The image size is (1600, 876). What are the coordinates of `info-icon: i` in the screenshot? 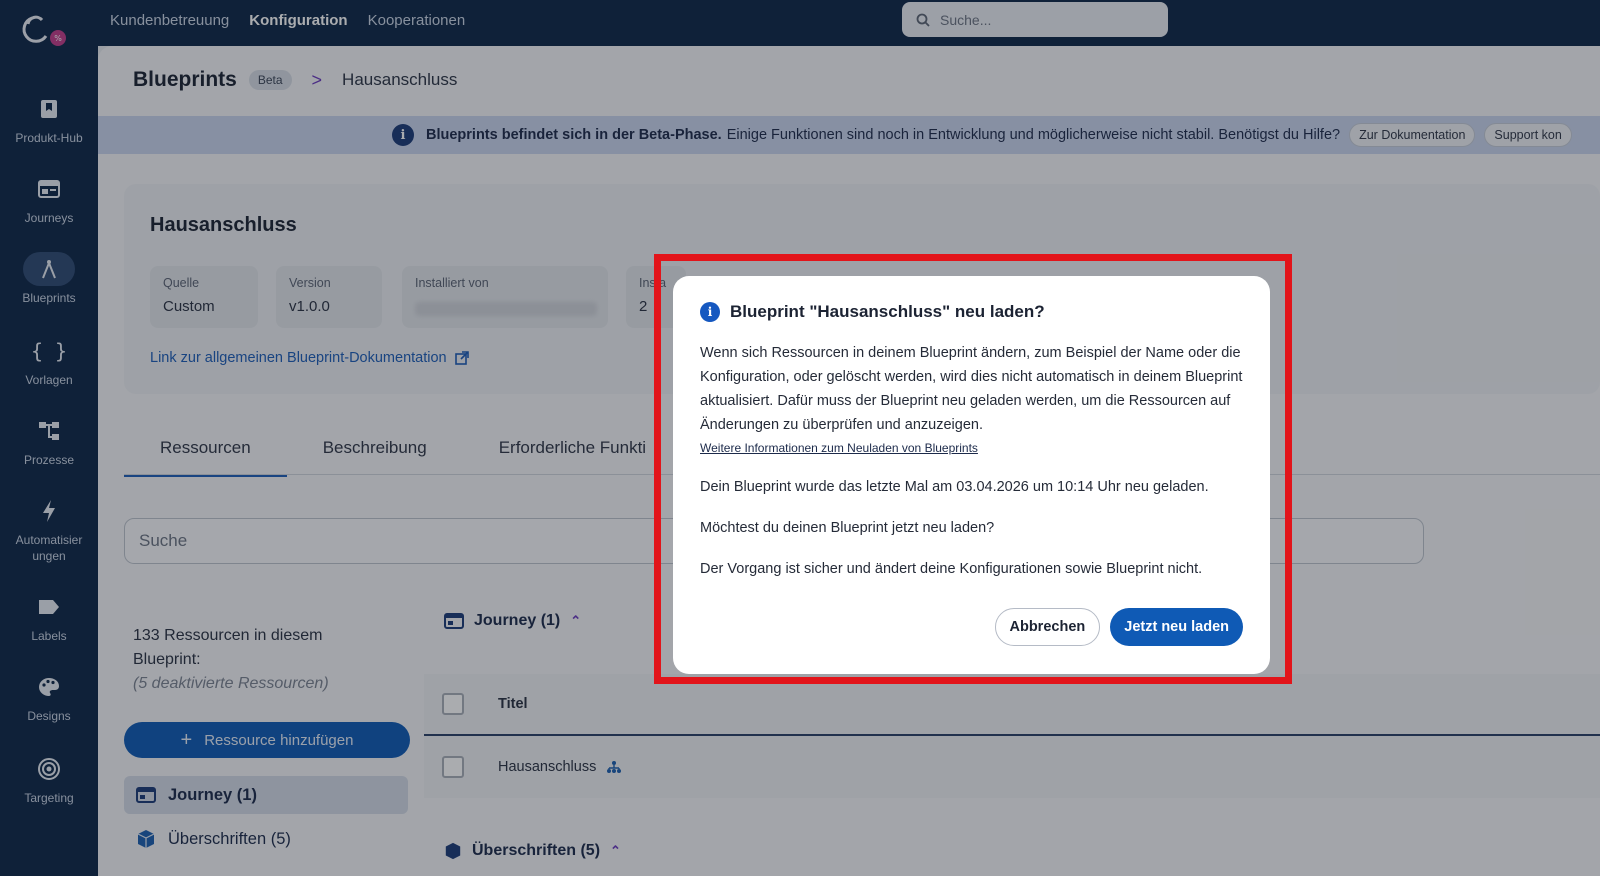 It's located at (710, 312).